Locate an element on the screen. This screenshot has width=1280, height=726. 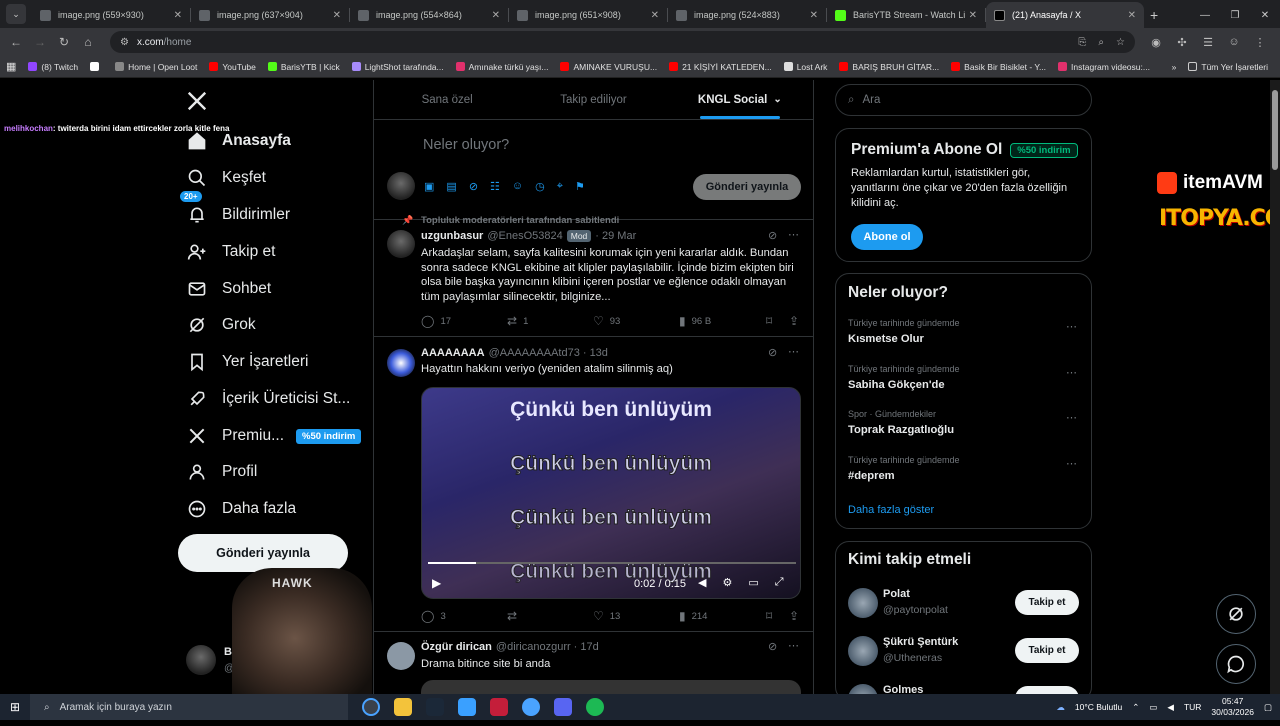
language-indicator: TUR is located at coordinates (1192, 707).